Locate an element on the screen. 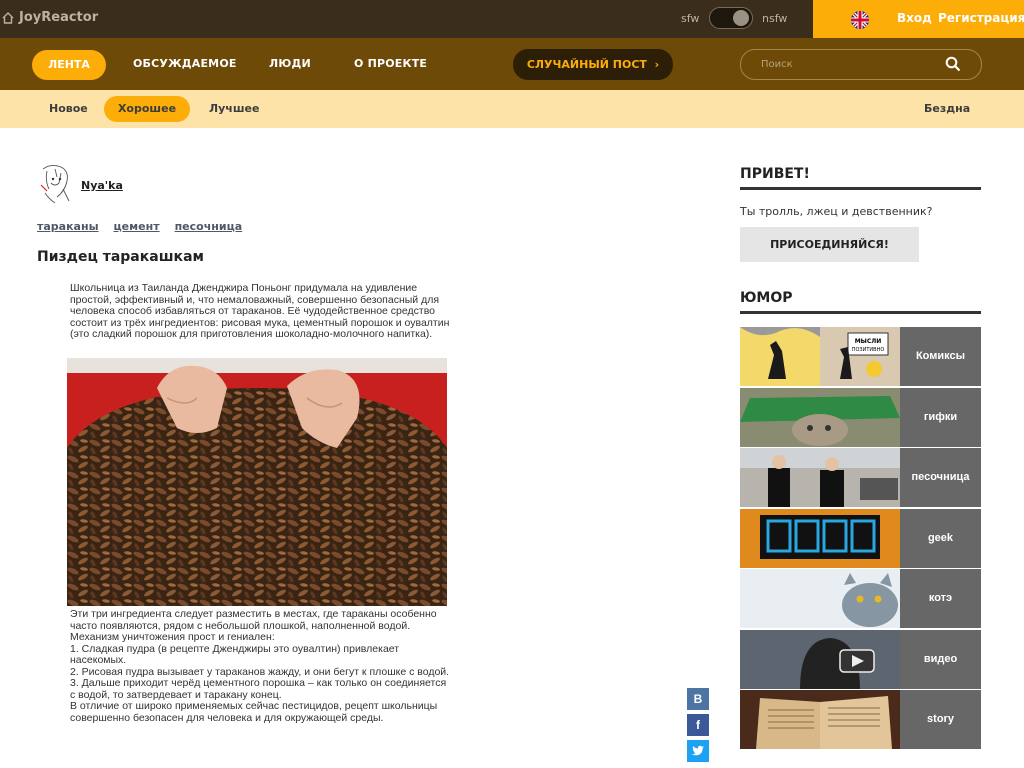 Image resolution: width=1024 pixels, height=768 pixels. subnav-best: Лучшее is located at coordinates (234, 108).